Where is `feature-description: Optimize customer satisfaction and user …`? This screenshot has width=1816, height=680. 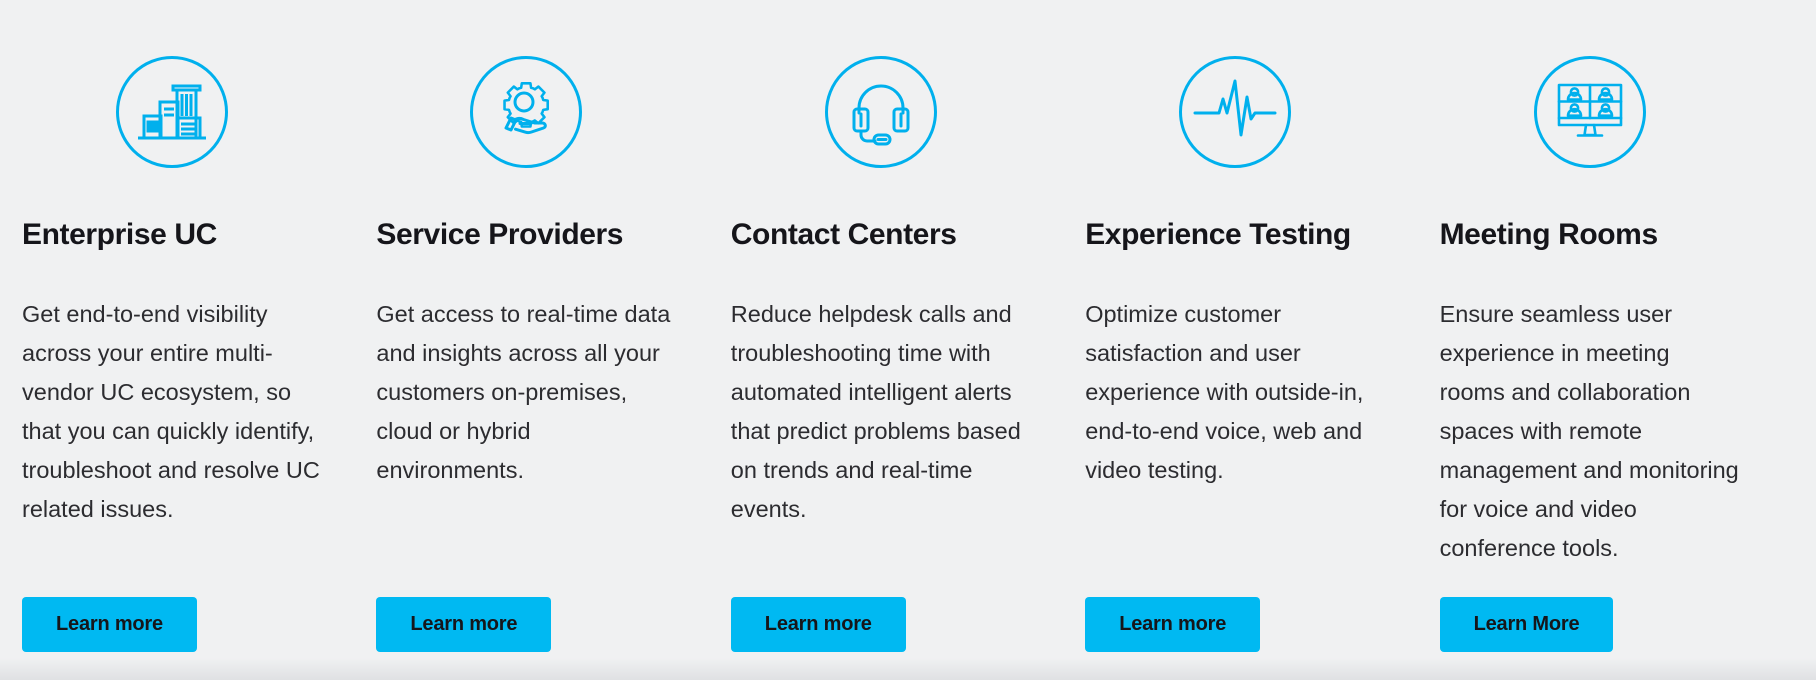 feature-description: Optimize customer satisfaction and user … is located at coordinates (1224, 392).